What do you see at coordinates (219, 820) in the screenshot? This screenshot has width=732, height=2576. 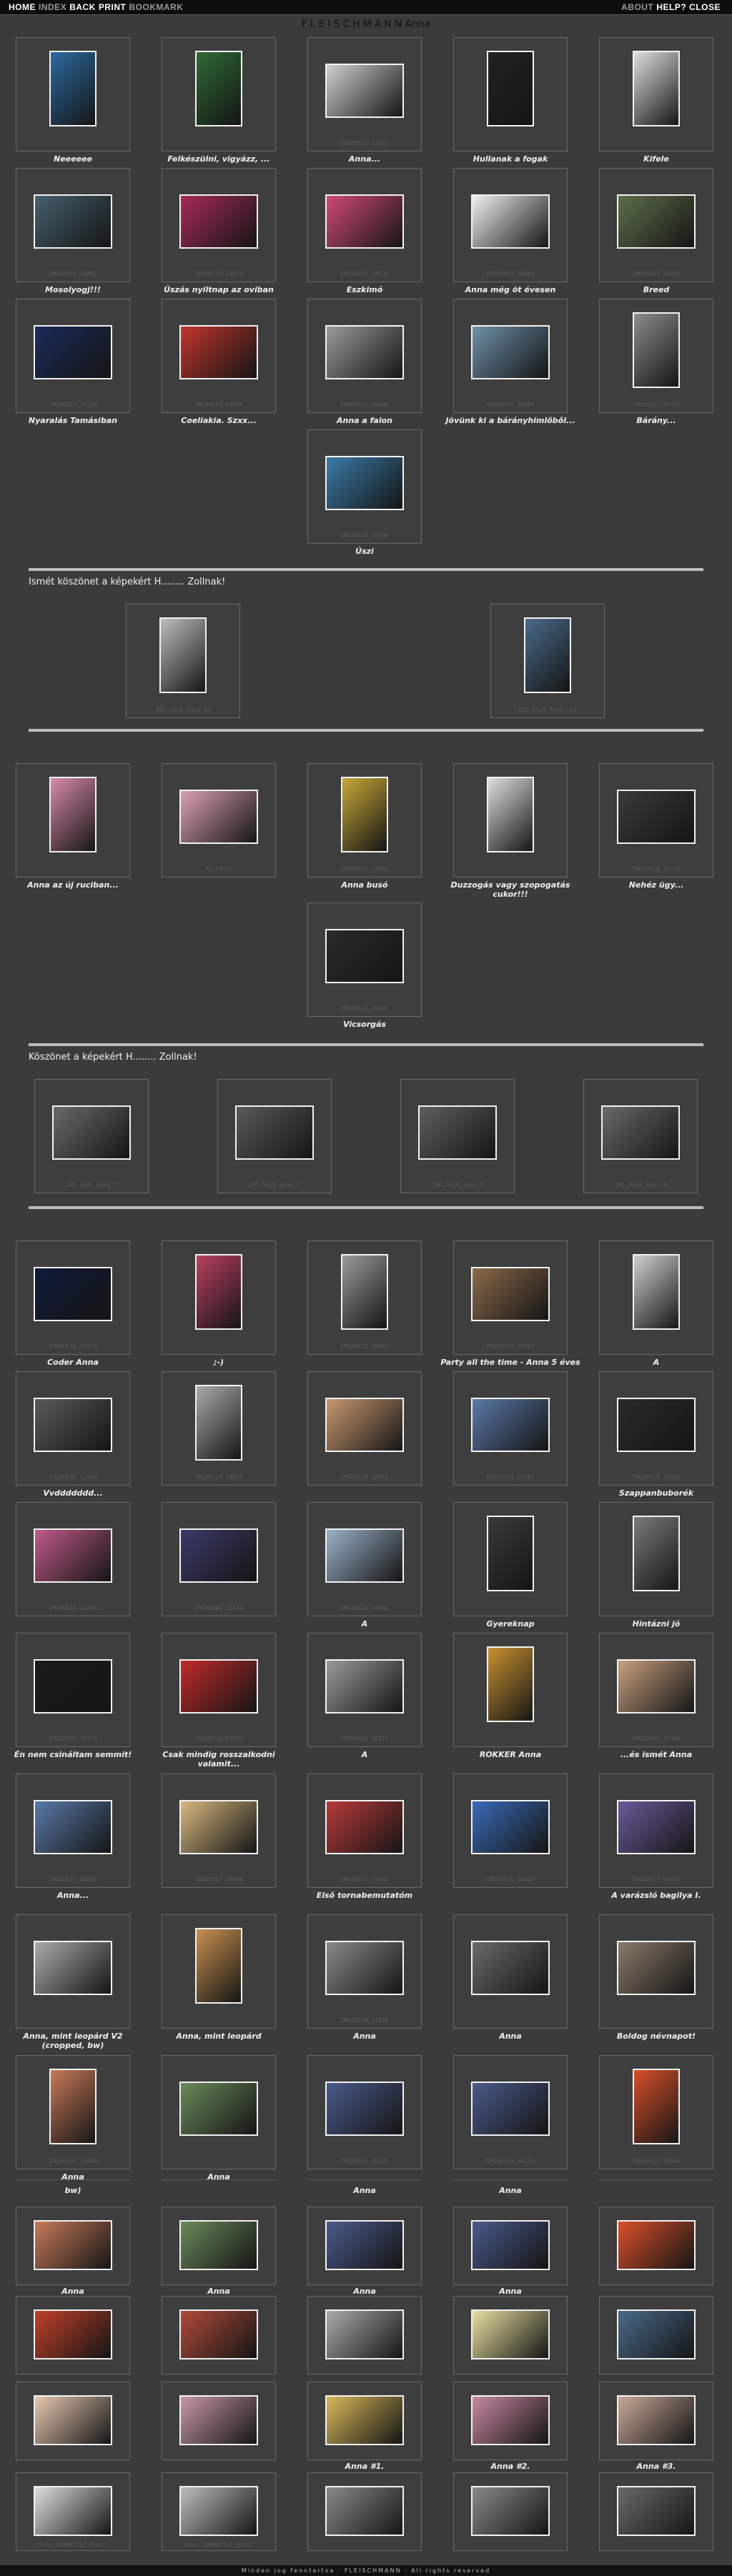 I see `thumbnail-link: PICT0033` at bounding box center [219, 820].